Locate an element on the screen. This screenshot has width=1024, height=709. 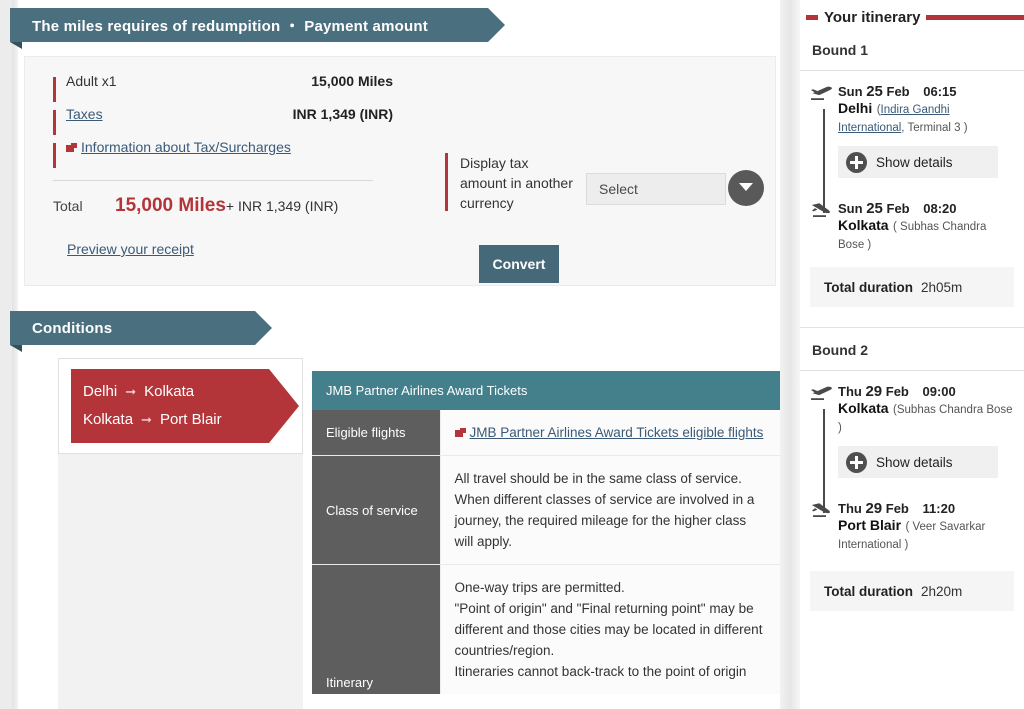
breakdown-divider is located at coordinates (213, 180).